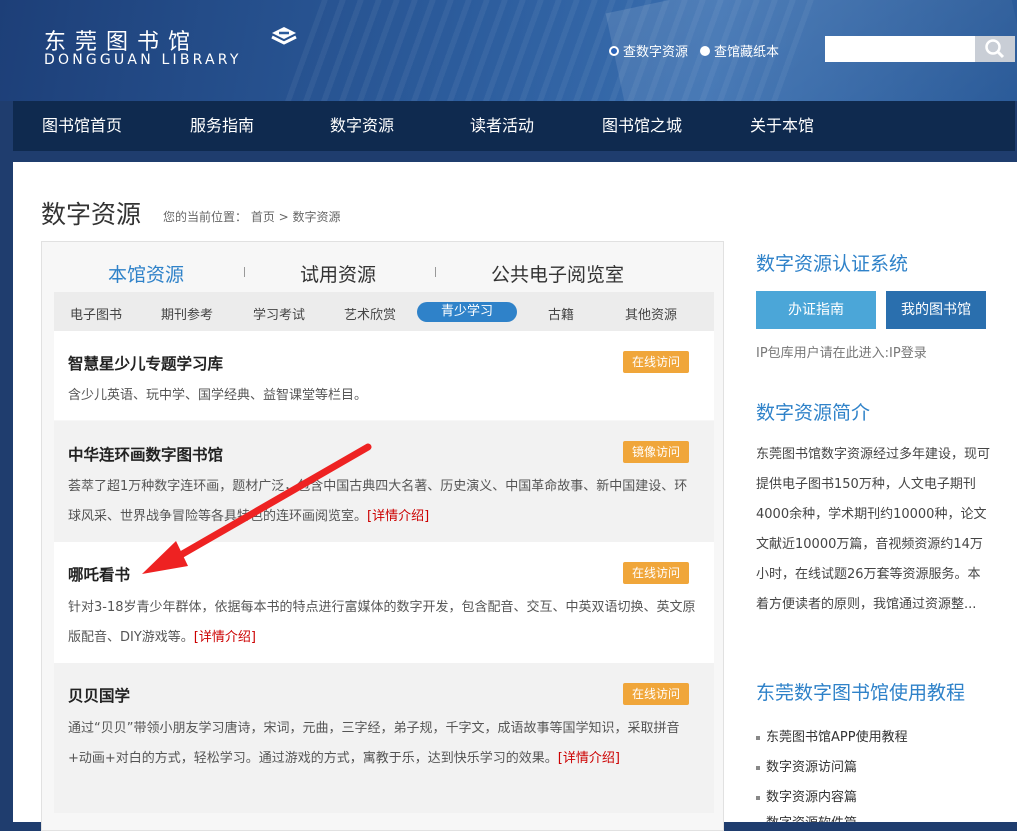  Describe the element at coordinates (832, 262) in the screenshot. I see `auth-system-title: 数字资源认证系统` at that location.